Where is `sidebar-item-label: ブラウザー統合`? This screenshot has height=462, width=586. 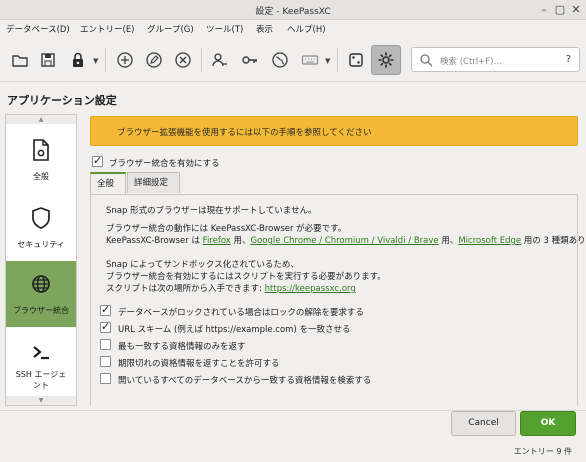 sidebar-item-label: ブラウザー統合 is located at coordinates (41, 310).